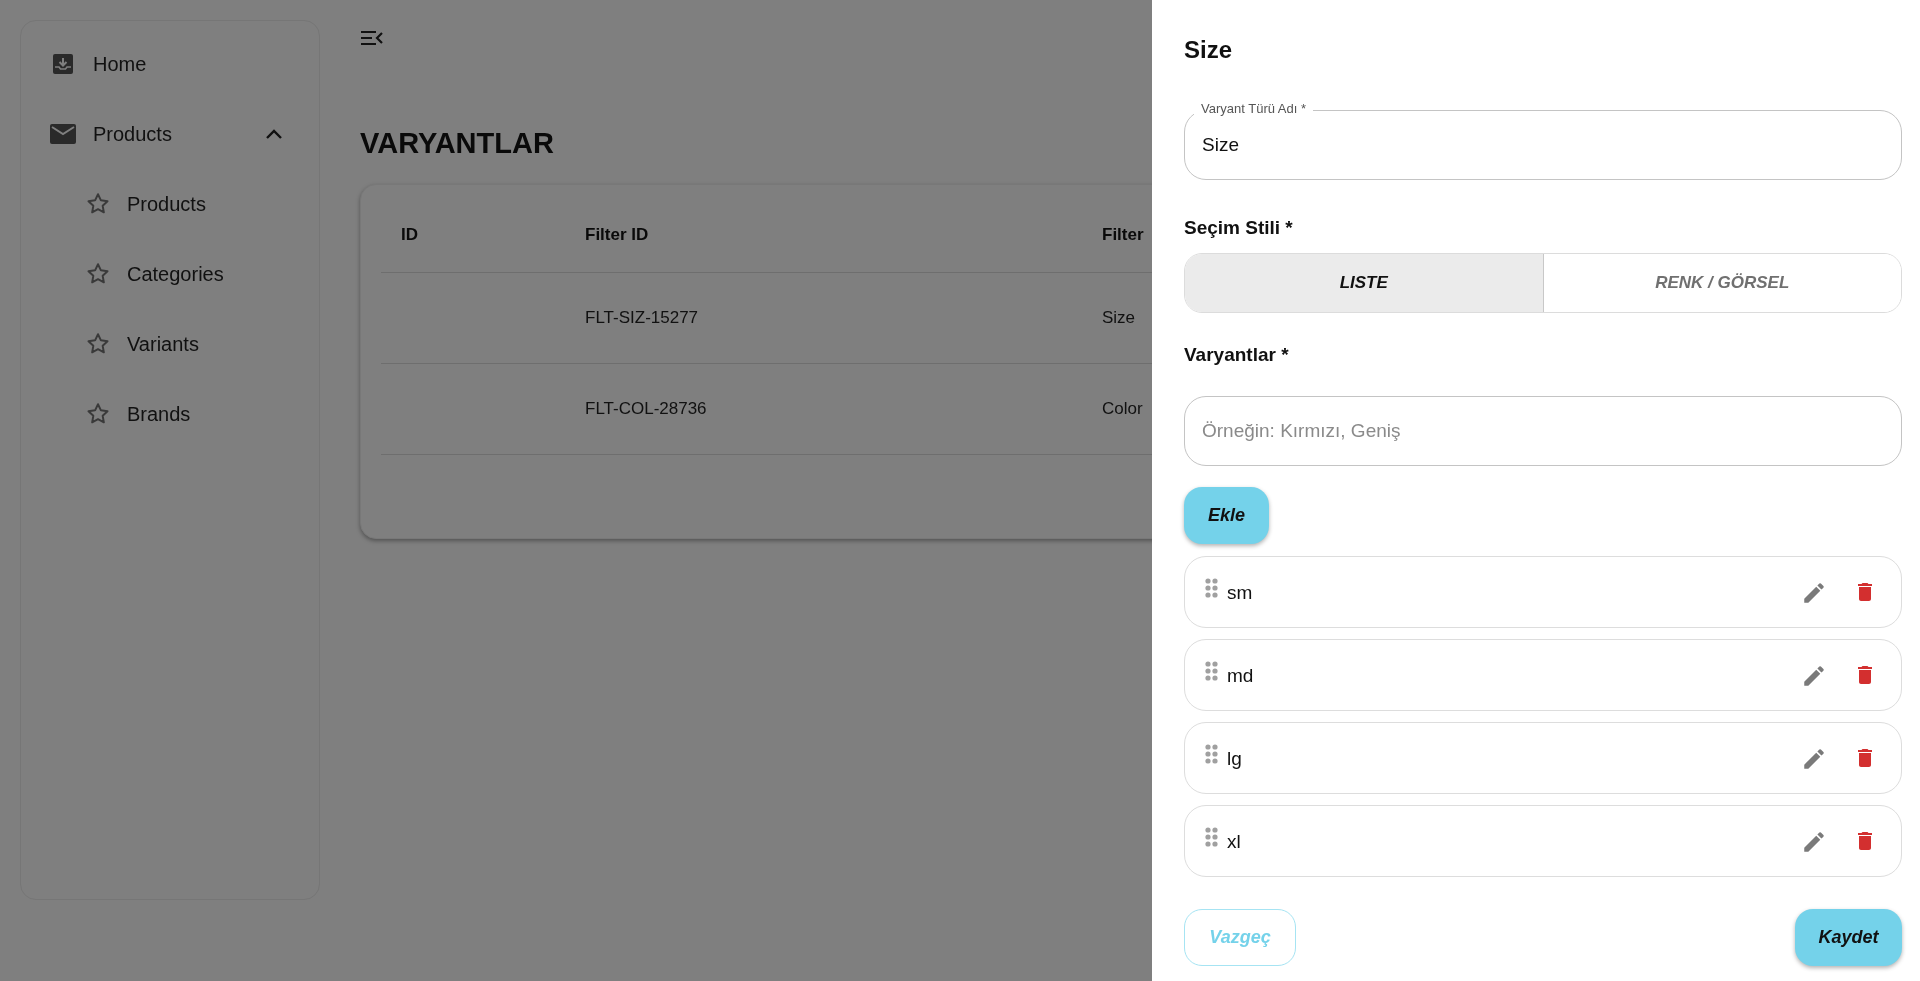 The width and height of the screenshot is (1920, 981). What do you see at coordinates (409, 235) in the screenshot?
I see `column-header: ID` at bounding box center [409, 235].